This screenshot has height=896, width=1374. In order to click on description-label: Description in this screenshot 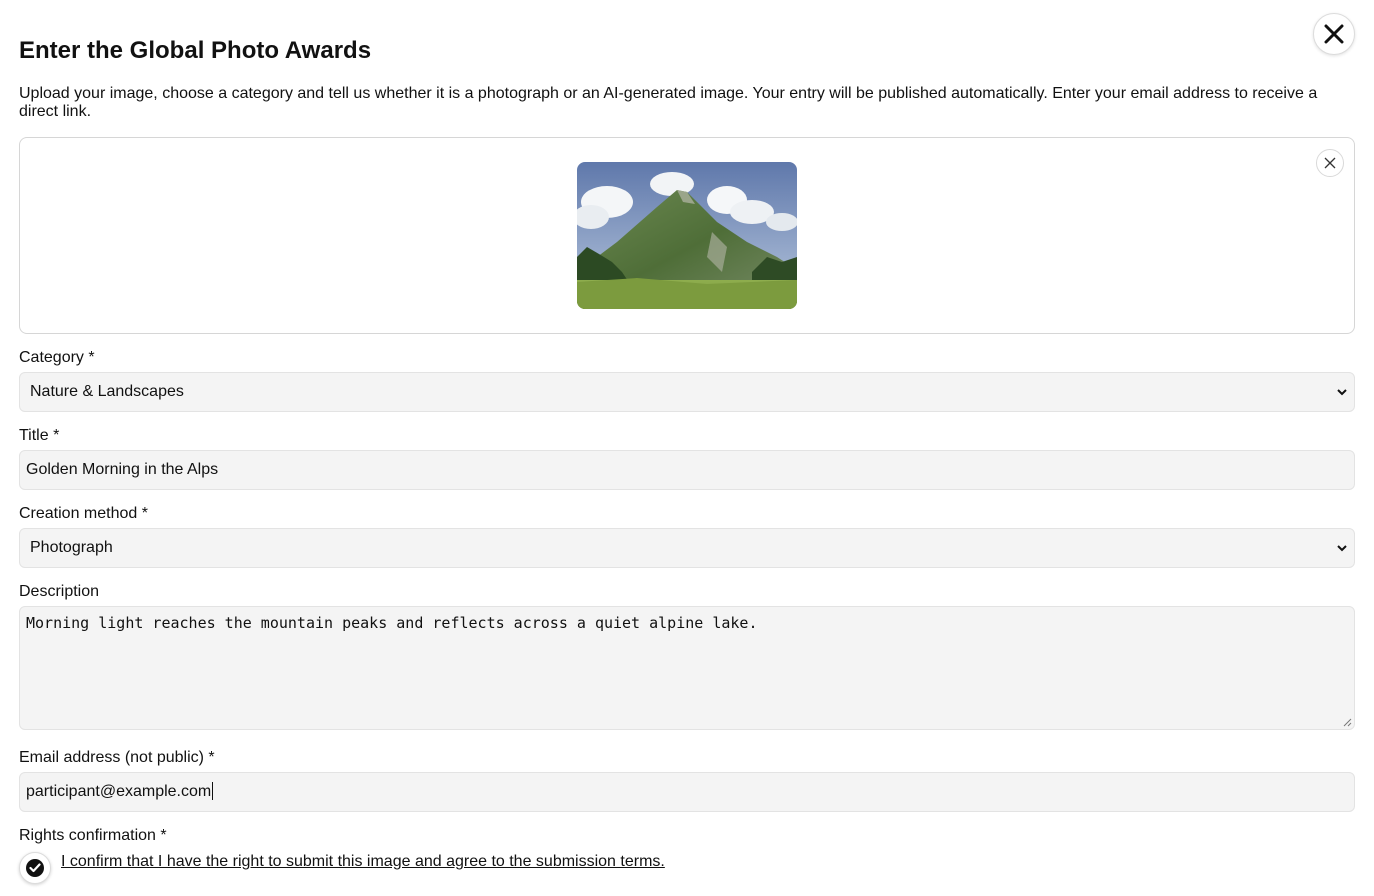, I will do `click(59, 591)`.